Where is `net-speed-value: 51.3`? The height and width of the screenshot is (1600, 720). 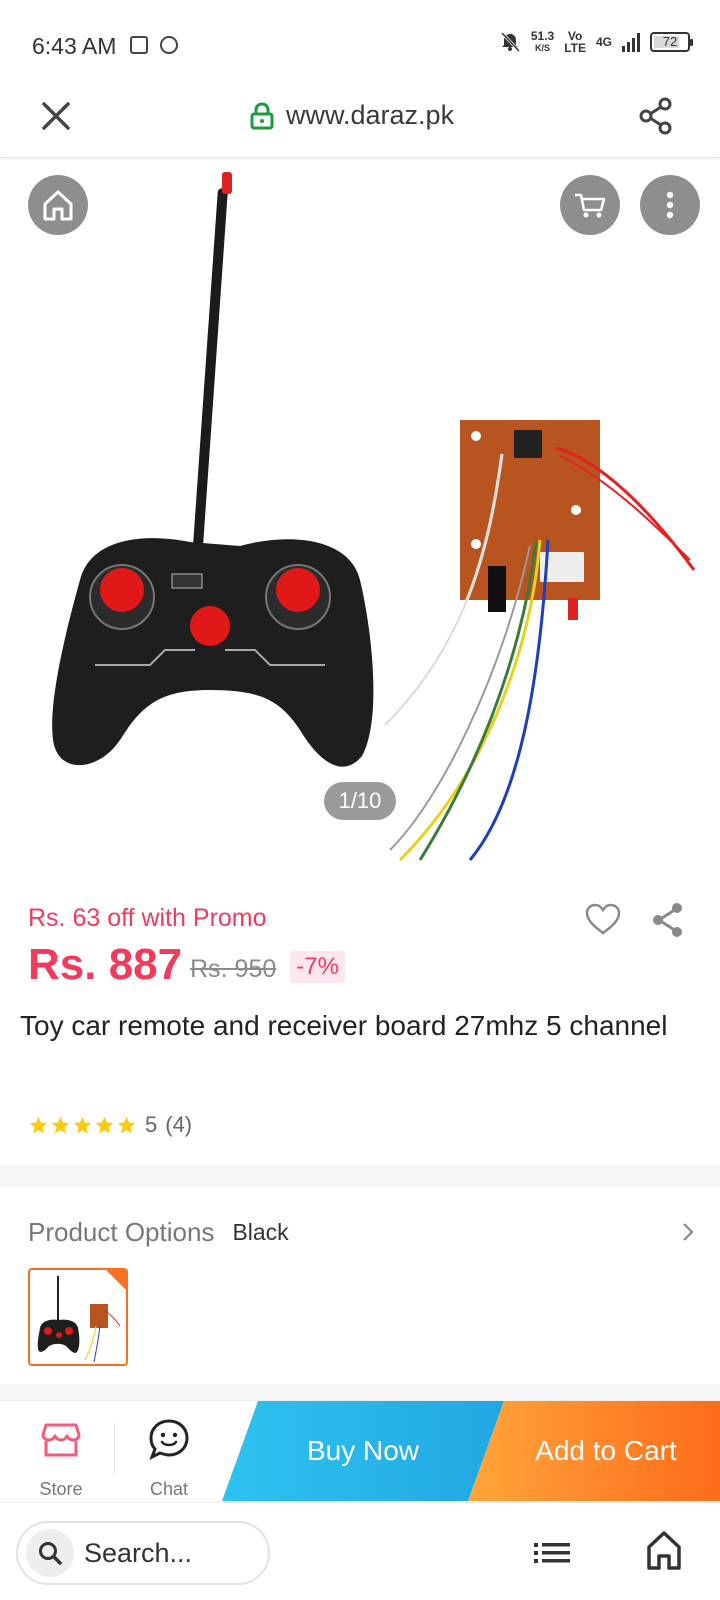 net-speed-value: 51.3 is located at coordinates (542, 36).